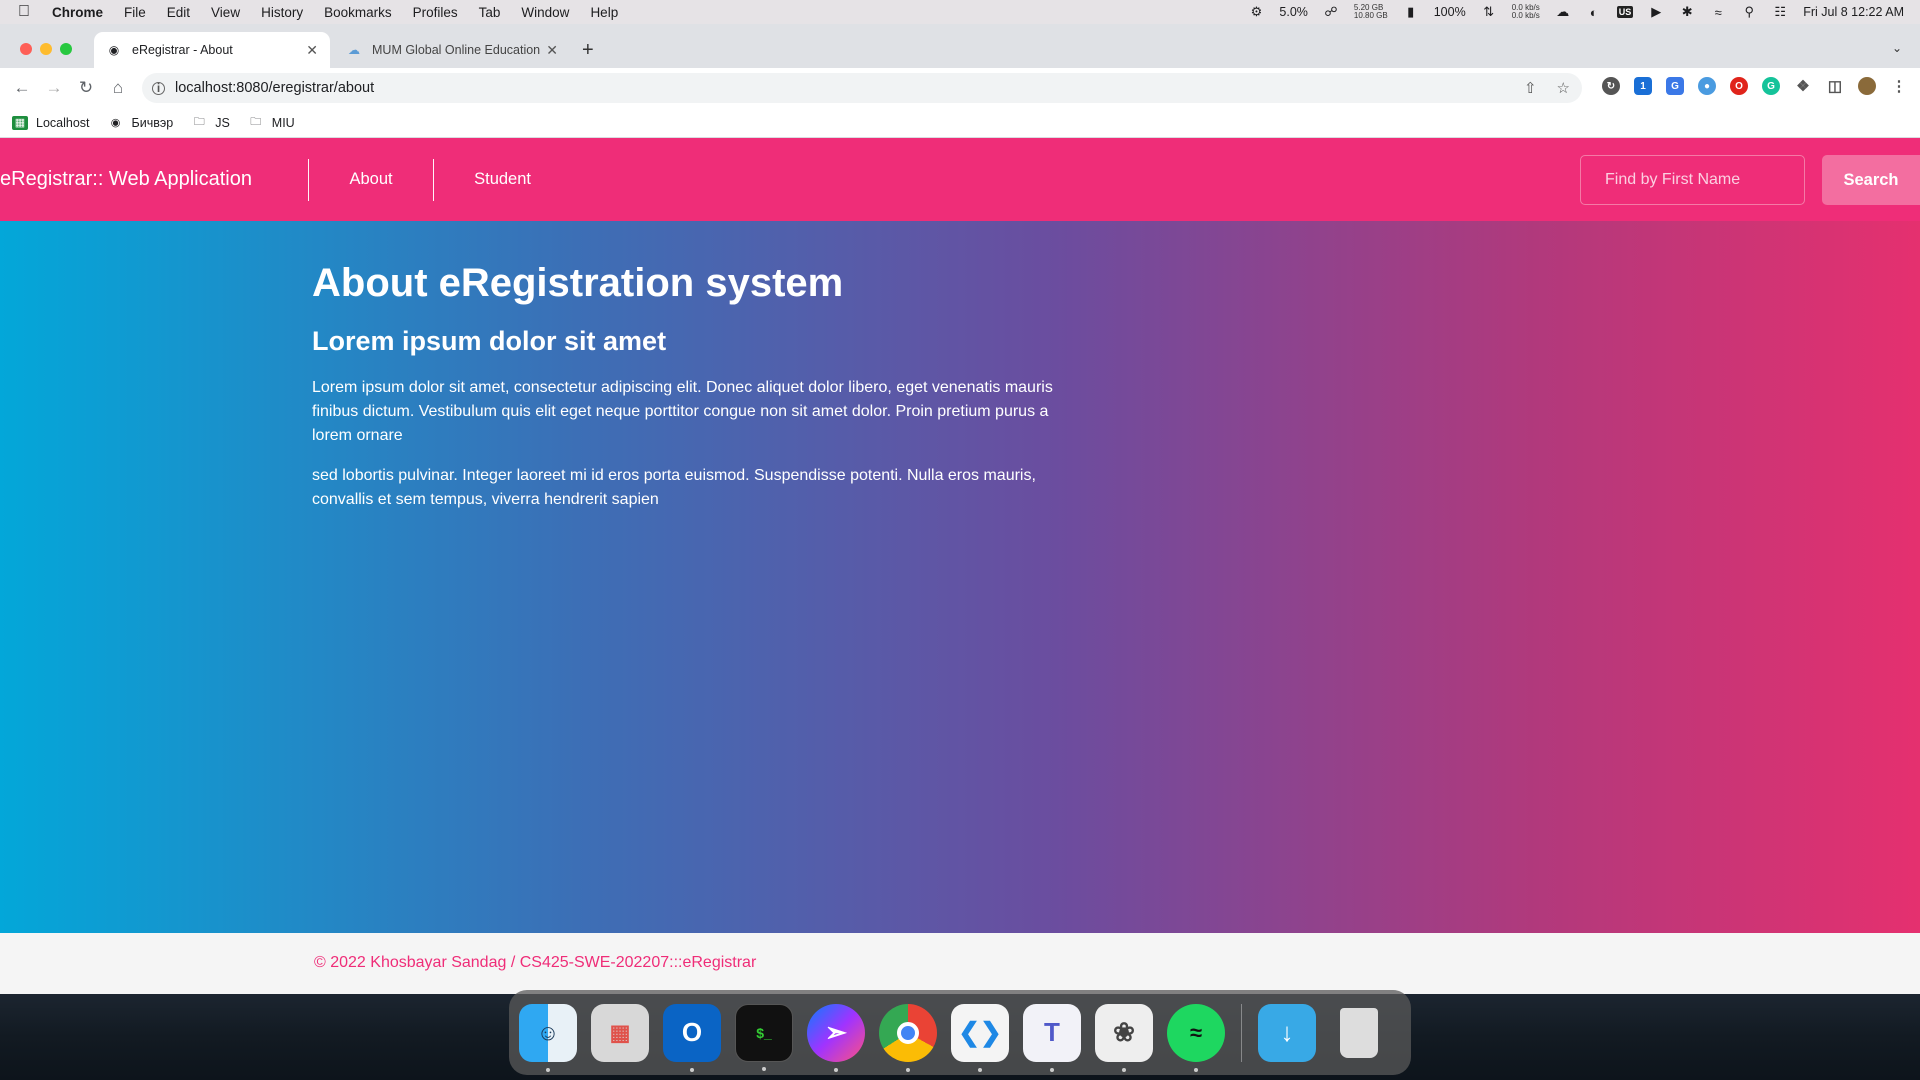 This screenshot has width=1920, height=1080. Describe the element at coordinates (836, 1037) in the screenshot. I see `messenger-icon: ➣` at that location.